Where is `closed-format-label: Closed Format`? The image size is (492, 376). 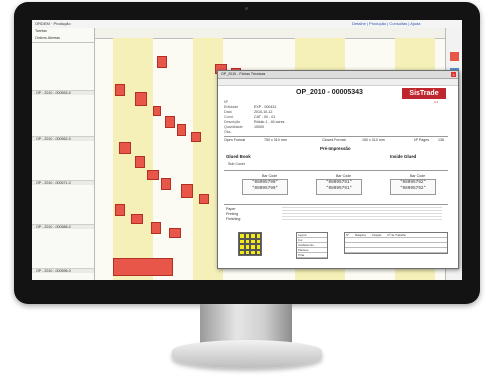 closed-format-label: Closed Format is located at coordinates (334, 140).